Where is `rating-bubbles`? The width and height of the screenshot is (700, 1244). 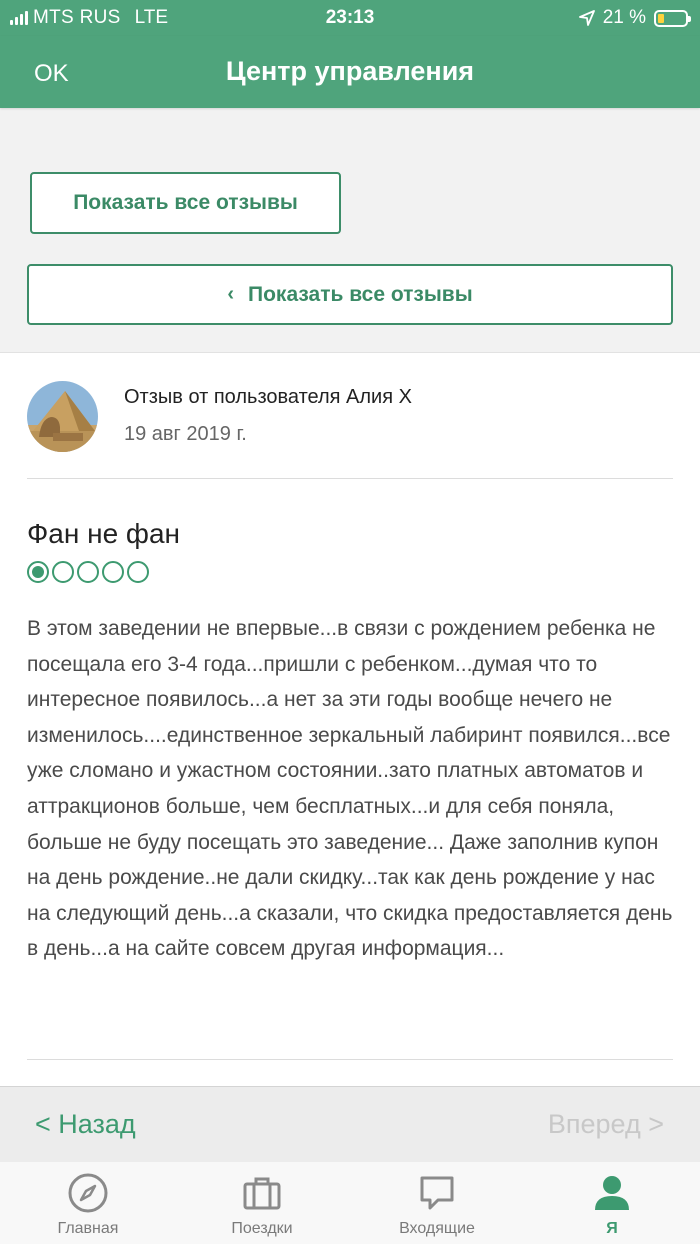 rating-bubbles is located at coordinates (88, 572).